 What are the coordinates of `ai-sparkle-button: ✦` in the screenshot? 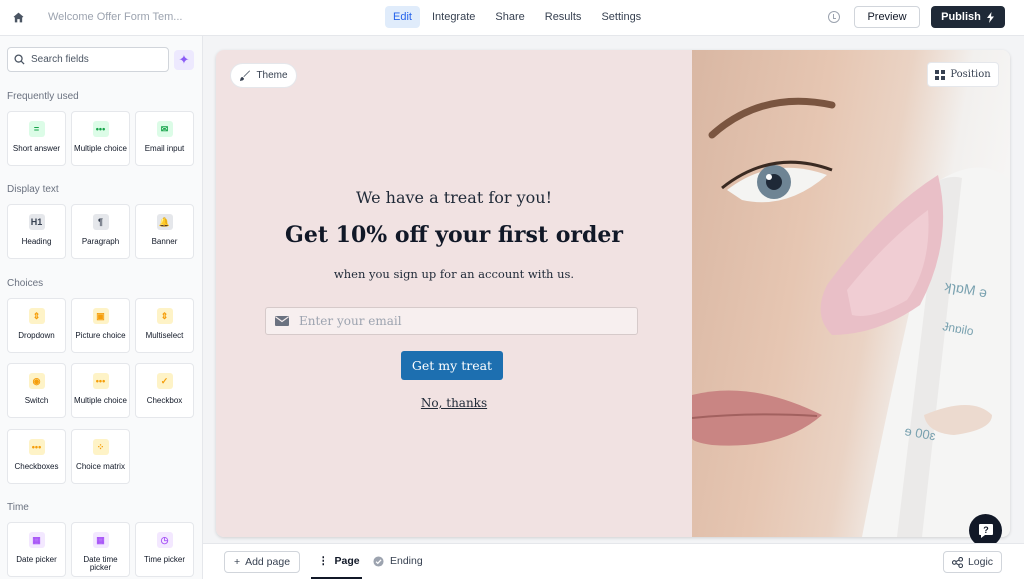 It's located at (184, 60).